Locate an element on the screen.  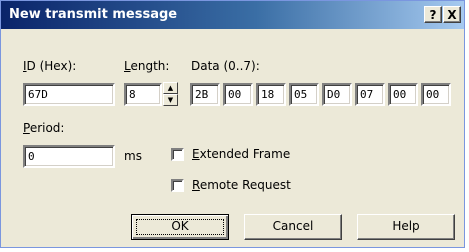
period-label: Period: is located at coordinates (43, 128).